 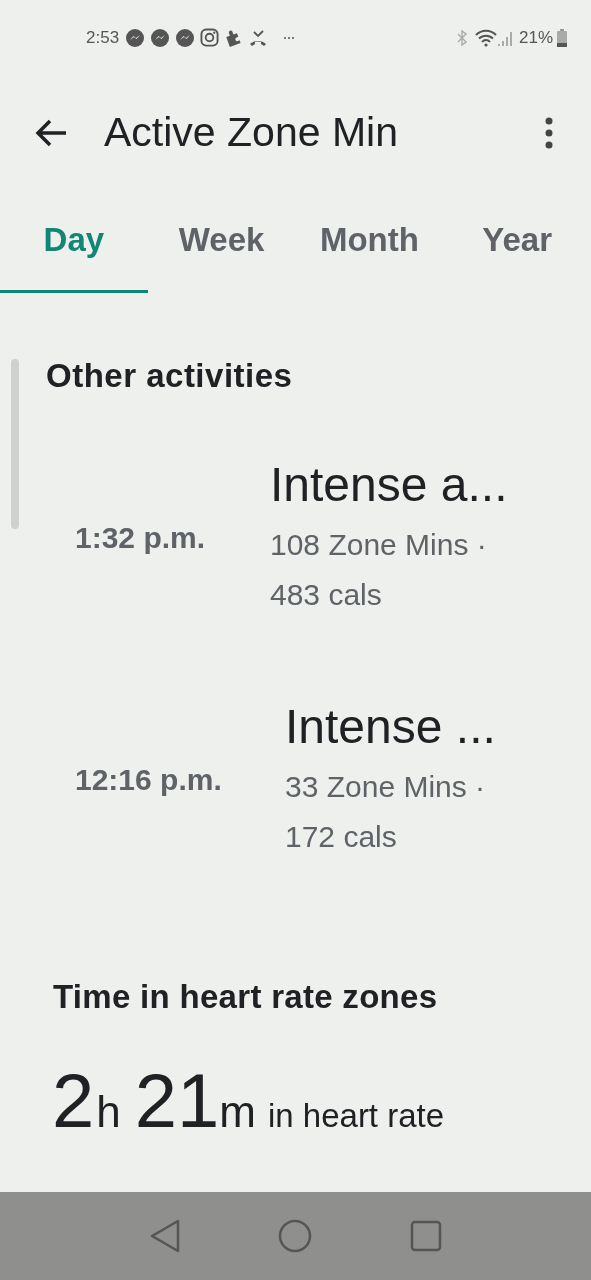 What do you see at coordinates (74, 241) in the screenshot?
I see `tab: Day` at bounding box center [74, 241].